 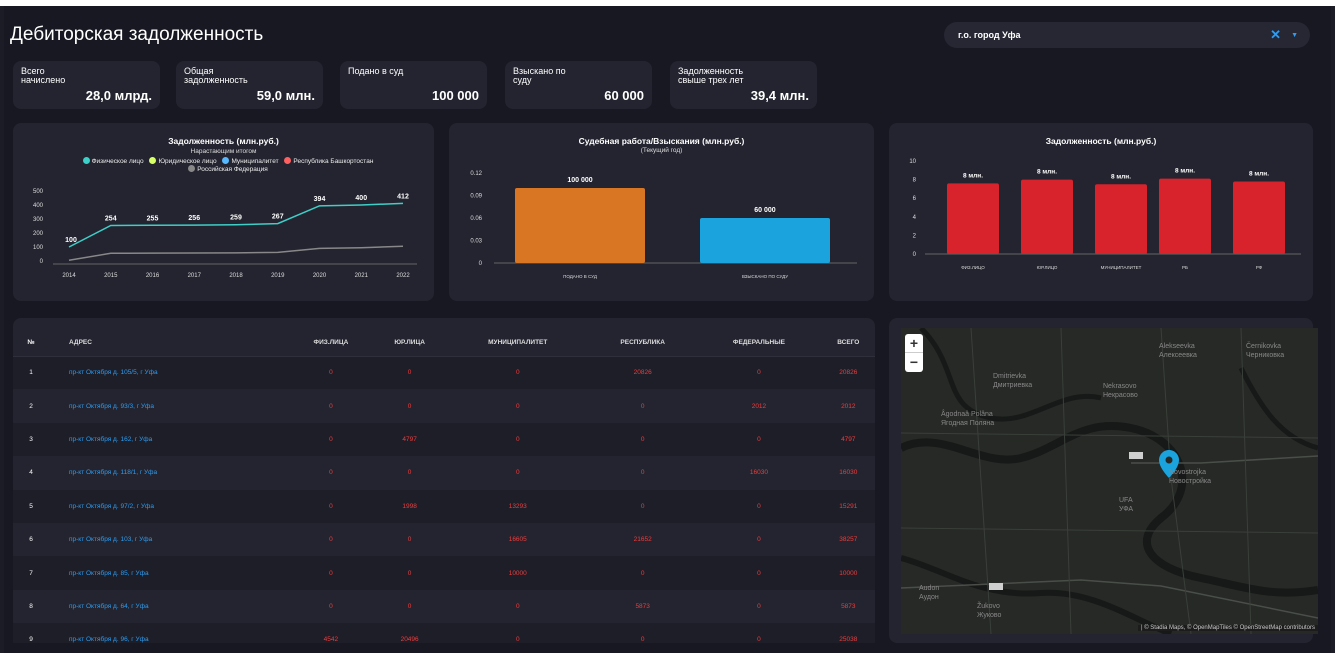 I want to click on kpi-label: свыше трех лет, so click(x=711, y=80).